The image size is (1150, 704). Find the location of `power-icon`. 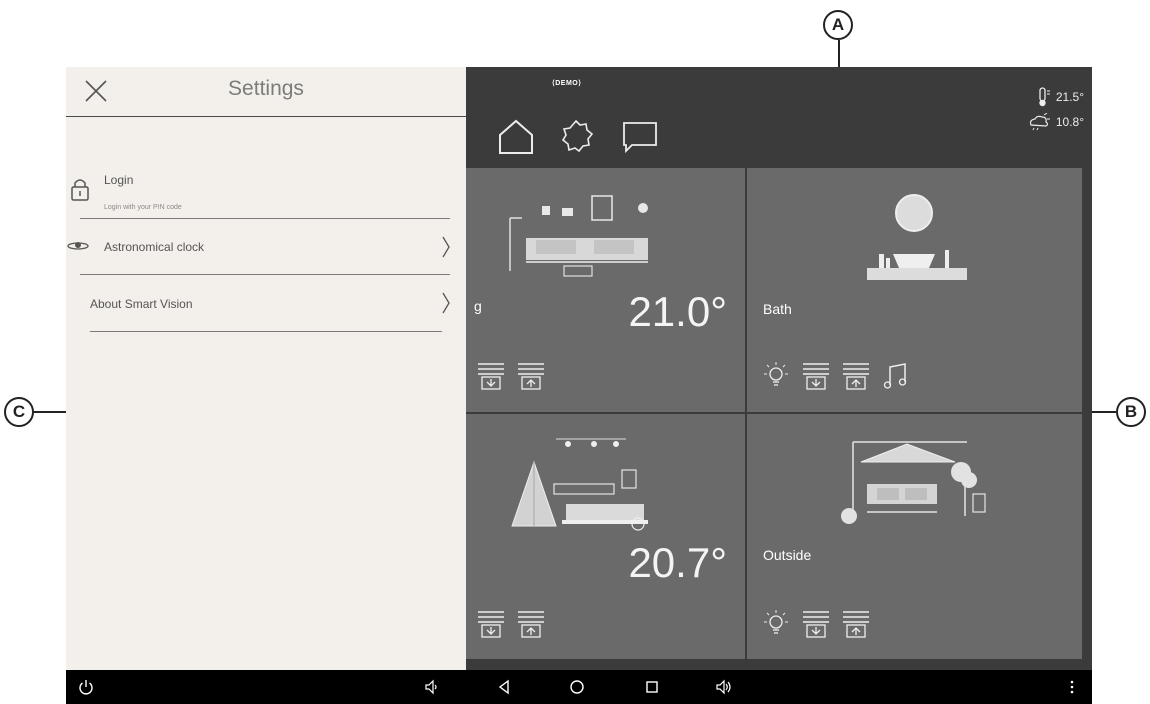

power-icon is located at coordinates (86, 687).